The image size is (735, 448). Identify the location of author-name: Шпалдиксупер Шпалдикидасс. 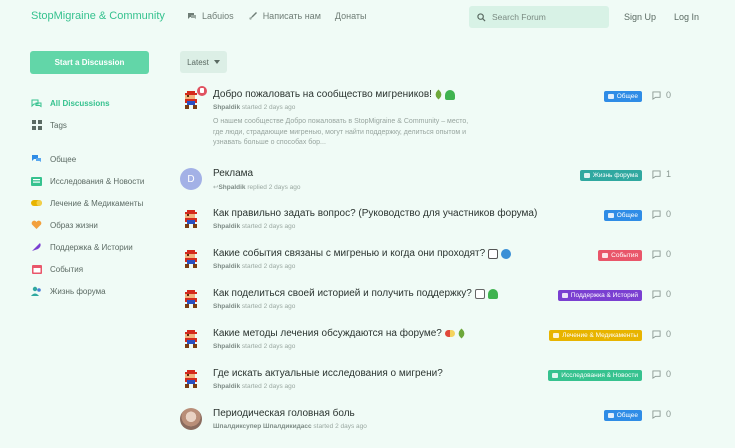
(262, 426).